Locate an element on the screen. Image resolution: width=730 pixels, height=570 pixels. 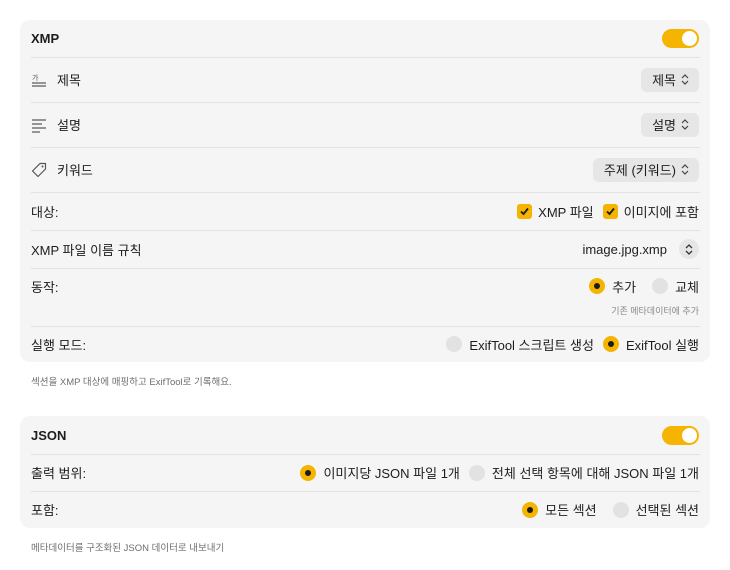
run-mode-script-radio: ExifTool 스크립트 생성 is located at coordinates (520, 344).